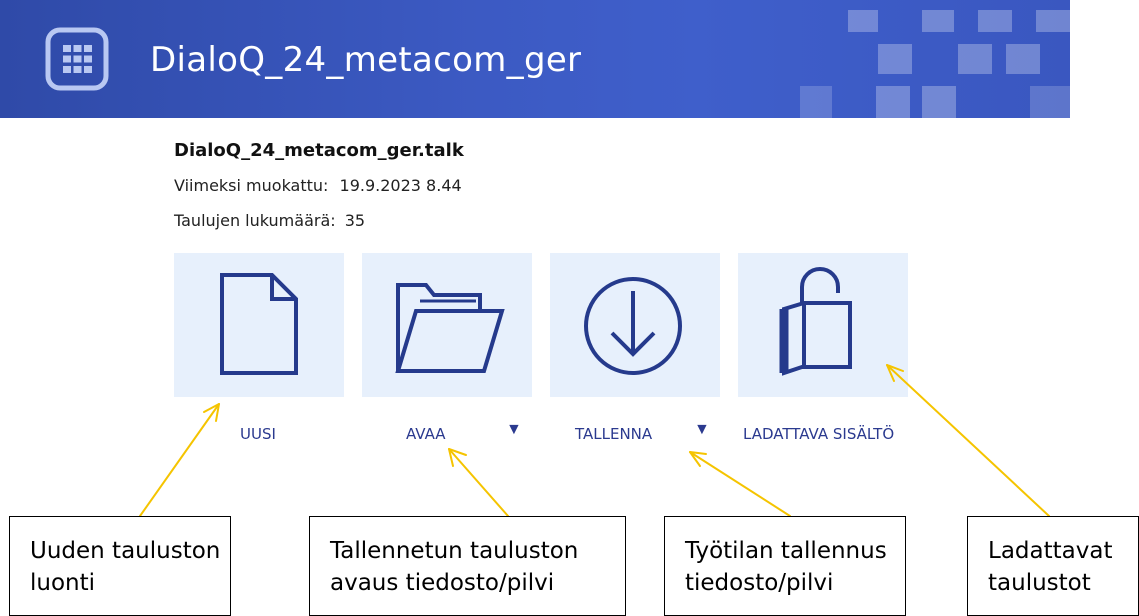  Describe the element at coordinates (786, 551) in the screenshot. I see `callout-line: Työtilan tallennus` at that location.